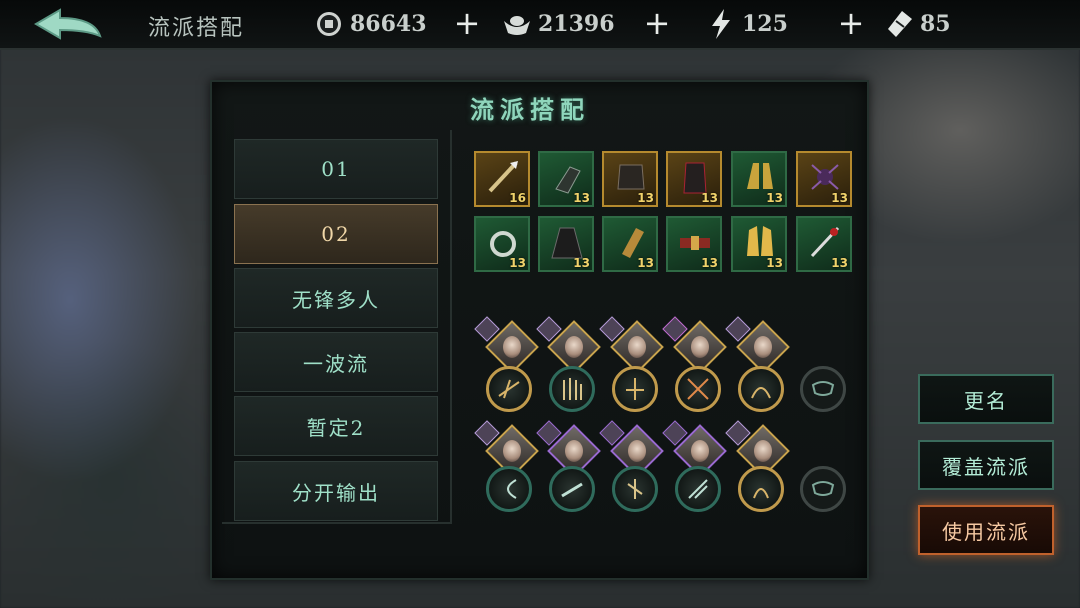 This screenshot has height=608, width=1080. What do you see at coordinates (917, 24) in the screenshot?
I see `ticket-counter: 85` at bounding box center [917, 24].